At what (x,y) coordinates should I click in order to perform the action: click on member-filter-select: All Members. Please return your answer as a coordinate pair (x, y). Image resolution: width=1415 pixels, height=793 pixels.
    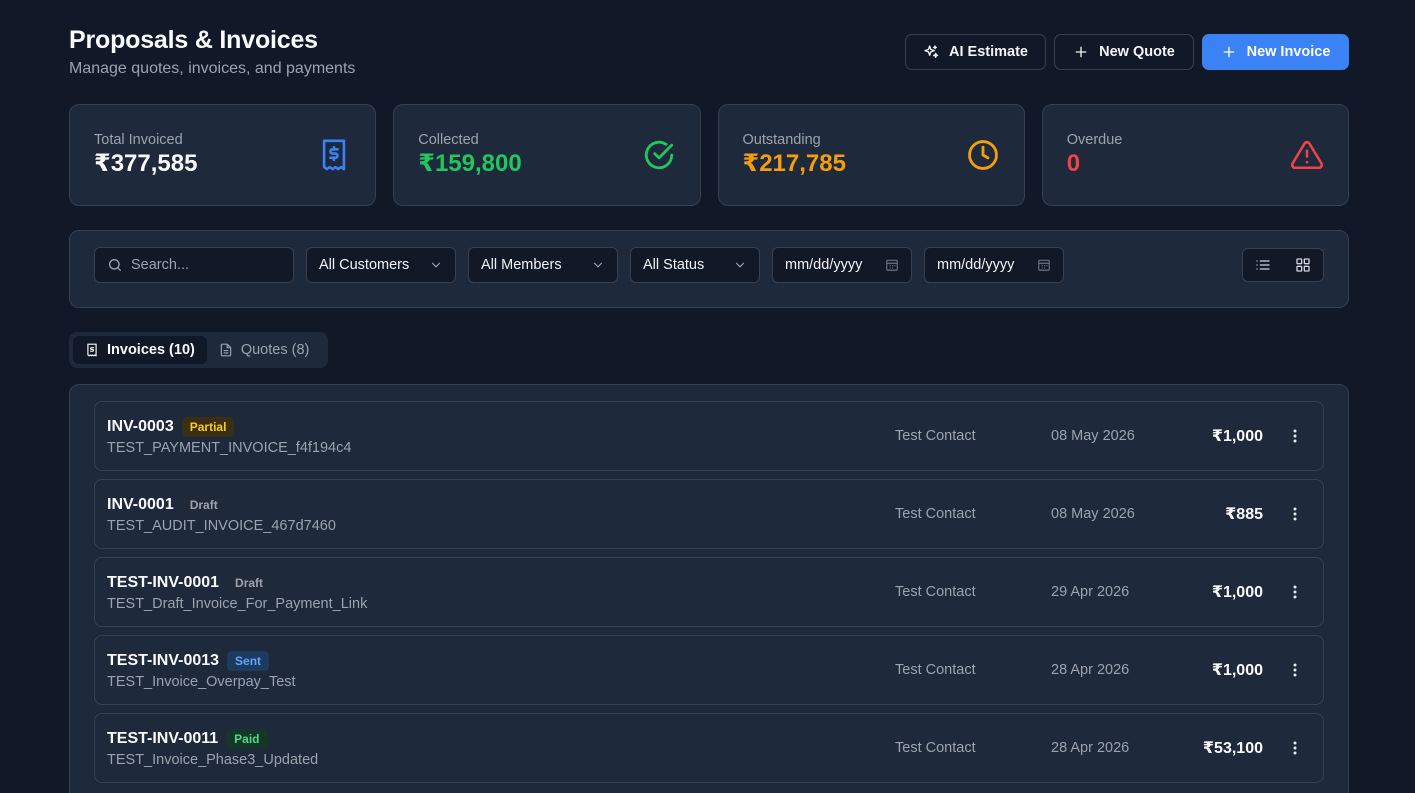
    Looking at the image, I should click on (543, 265).